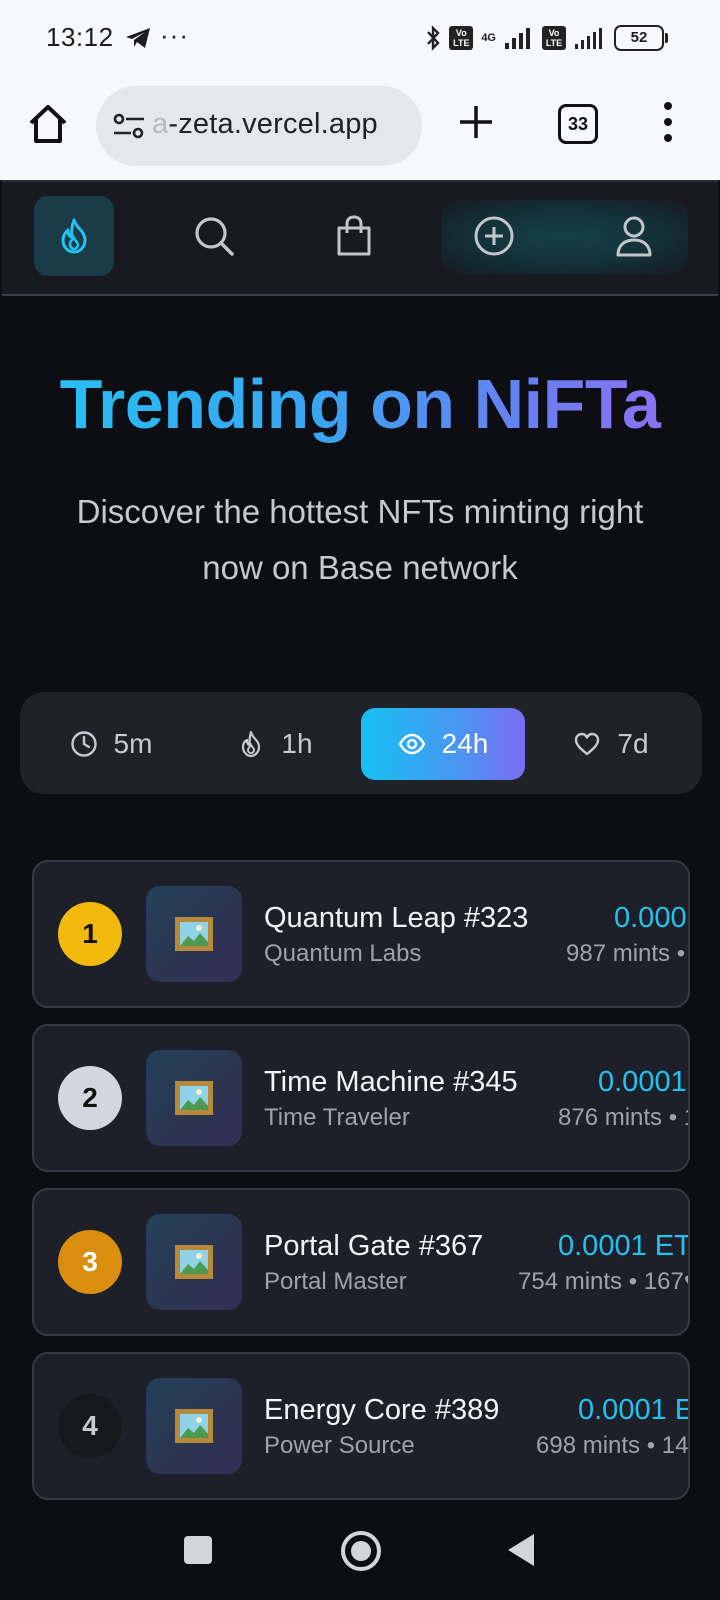 This screenshot has width=720, height=1600. What do you see at coordinates (48, 124) in the screenshot?
I see `home-icon` at bounding box center [48, 124].